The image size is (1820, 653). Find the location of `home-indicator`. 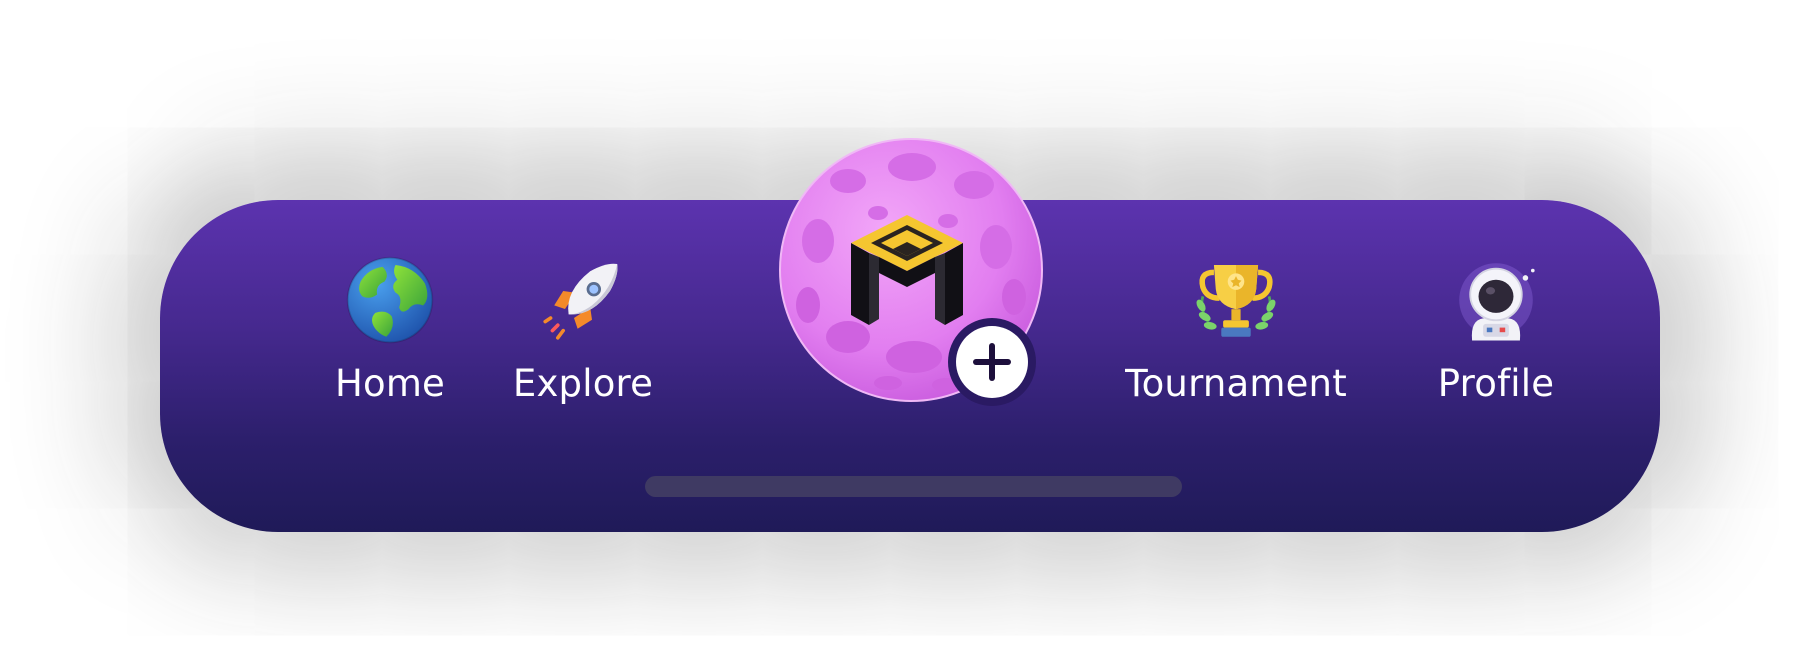

home-indicator is located at coordinates (913, 486).